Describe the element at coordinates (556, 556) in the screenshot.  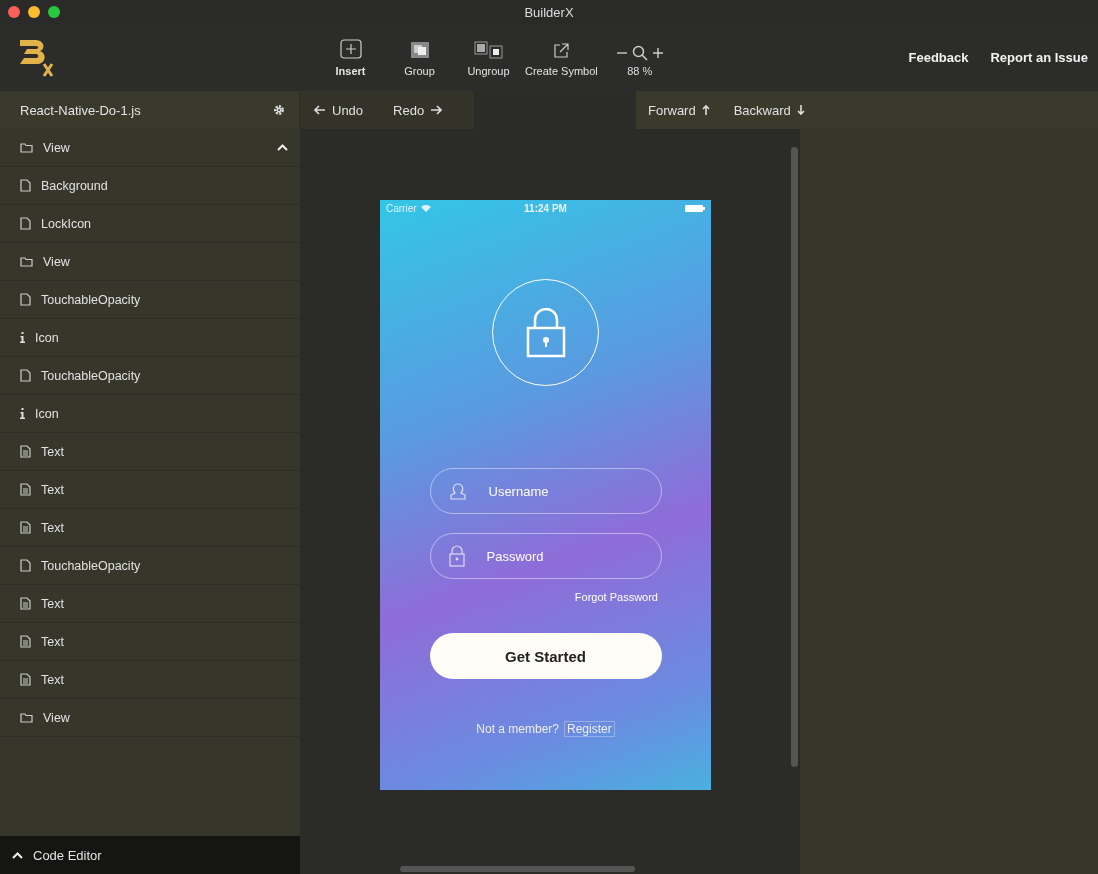
I see `text-input: Password` at that location.